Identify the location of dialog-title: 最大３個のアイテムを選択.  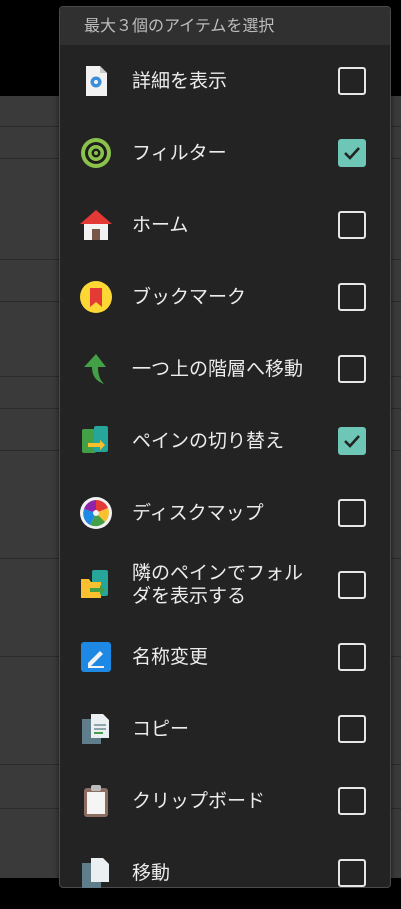
(225, 26).